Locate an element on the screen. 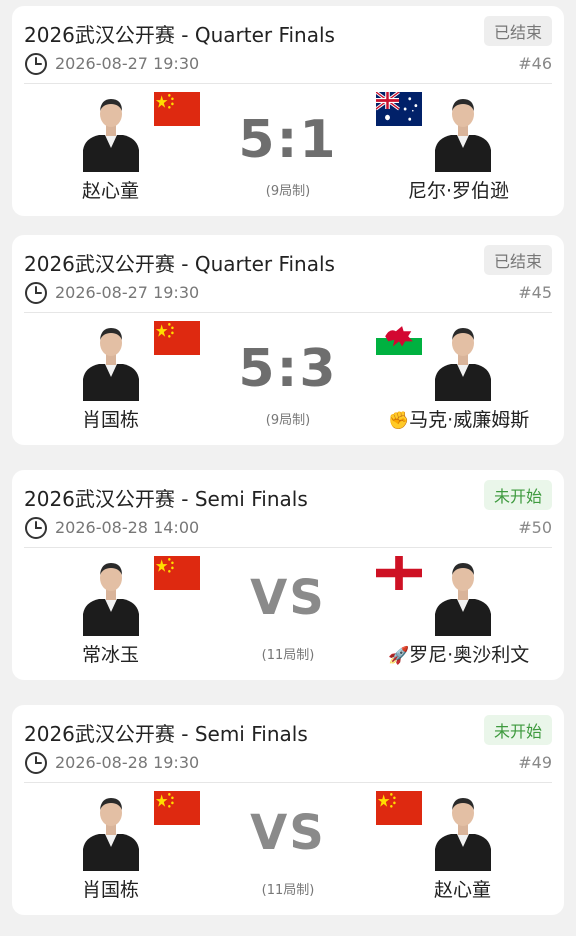 Image resolution: width=576 pixels, height=936 pixels. fist-icon: ✊ is located at coordinates (399, 421).